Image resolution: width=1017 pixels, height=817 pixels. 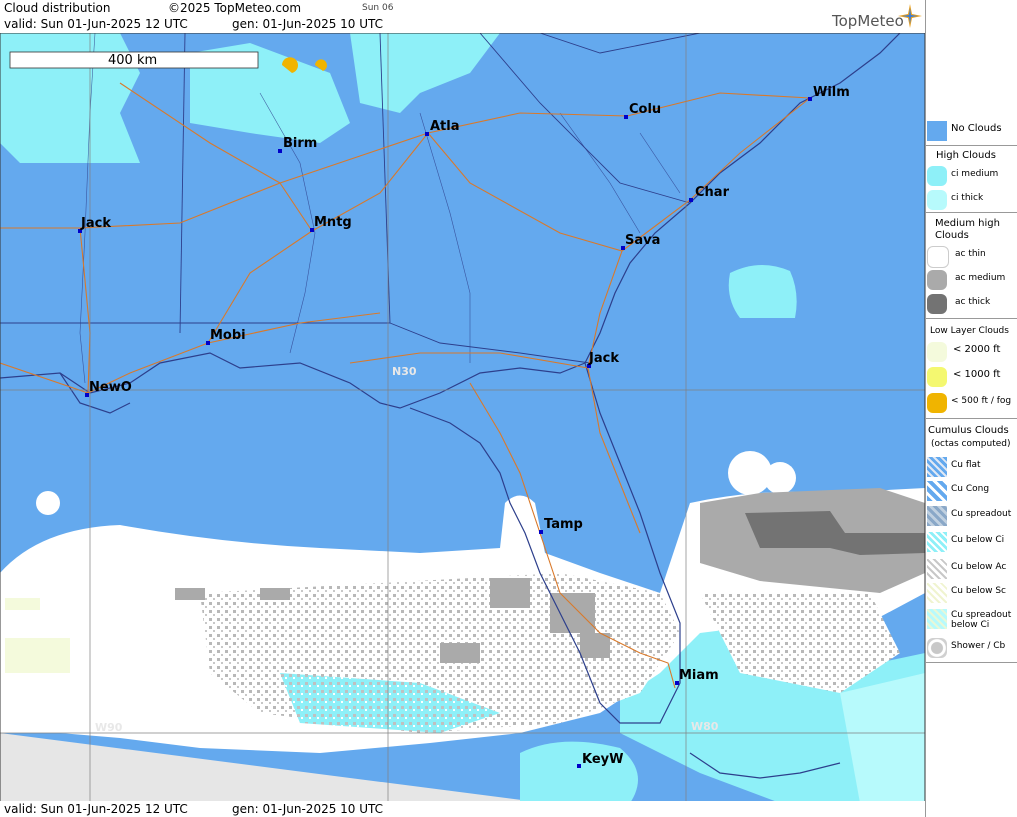 What do you see at coordinates (868, 21) in the screenshot?
I see `brand-logo-text: TopMeteo` at bounding box center [868, 21].